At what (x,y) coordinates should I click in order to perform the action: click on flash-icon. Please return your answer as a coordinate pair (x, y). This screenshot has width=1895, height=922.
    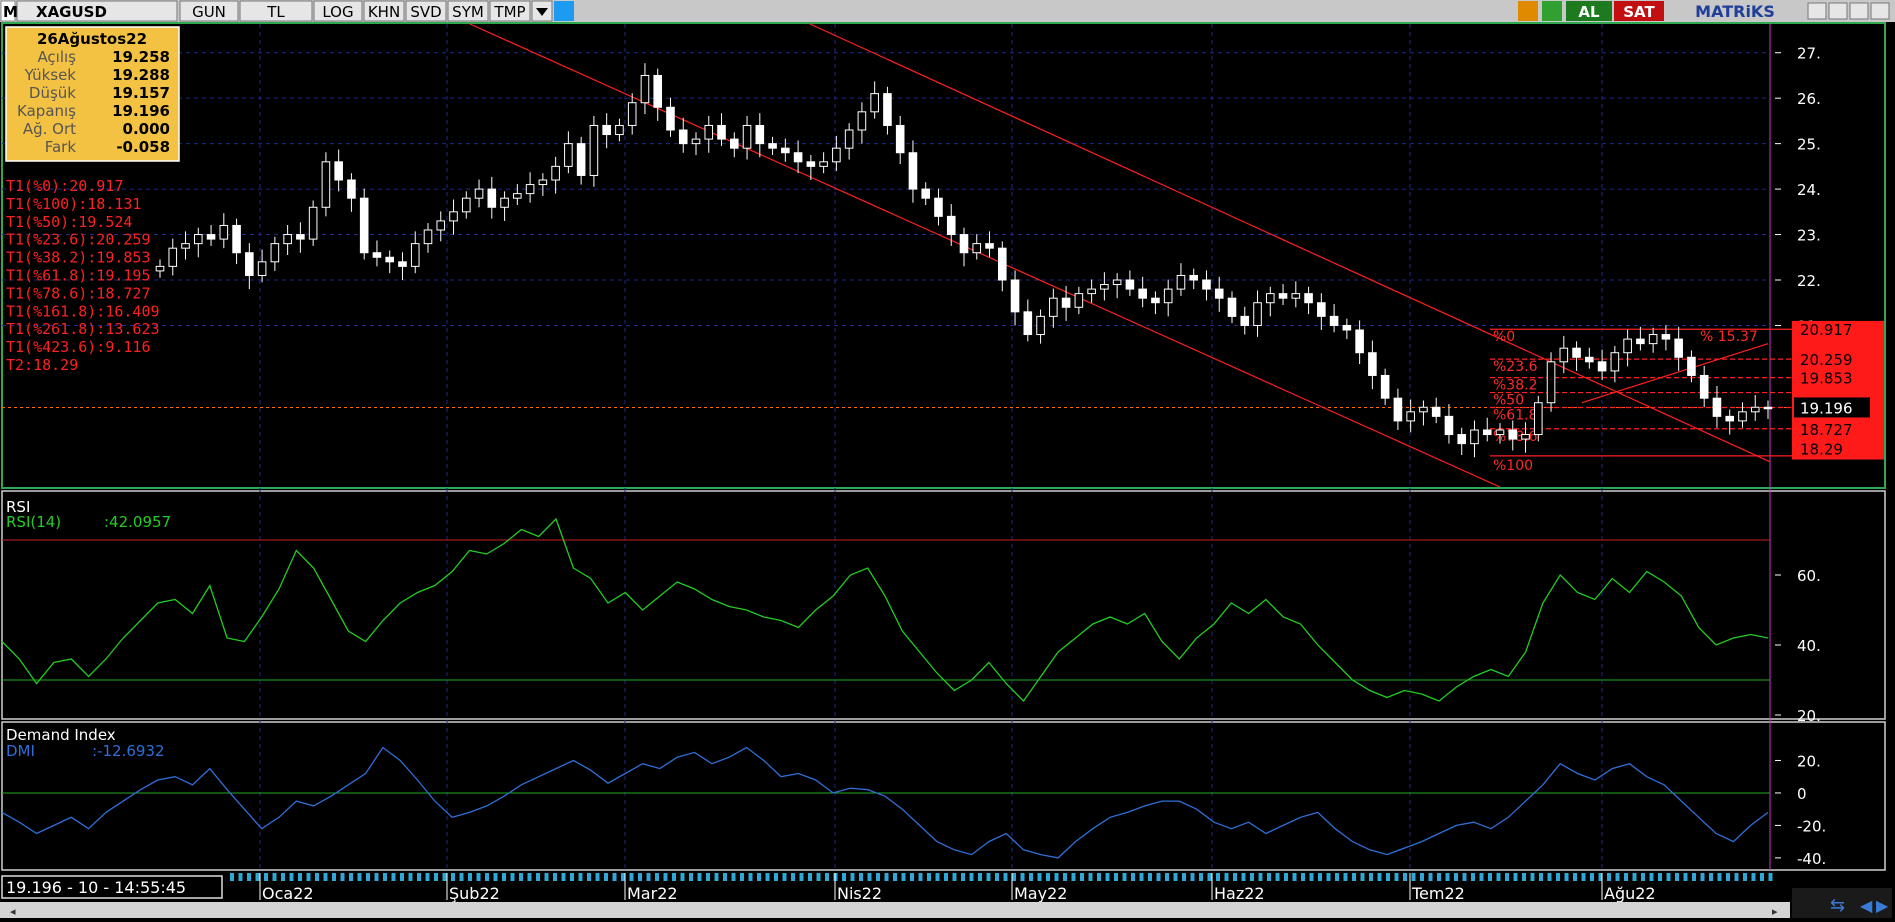
    Looking at the image, I should click on (1528, 11).